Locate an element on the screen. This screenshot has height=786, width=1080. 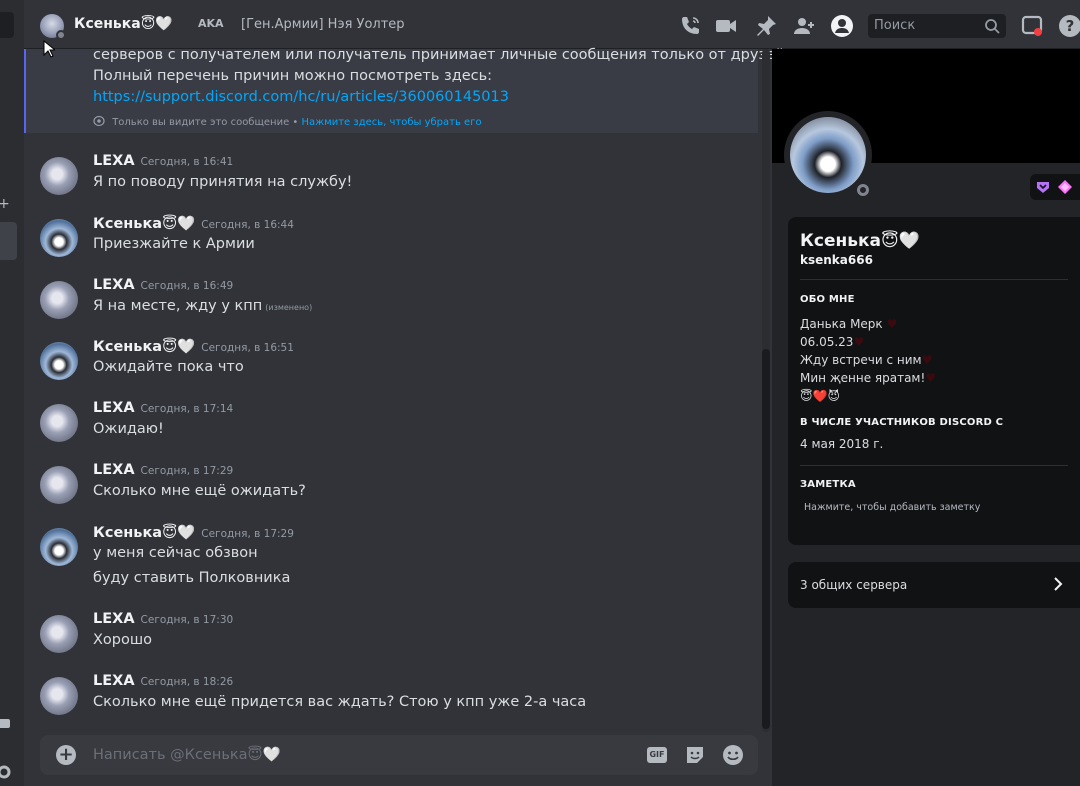
member-since-heading: В ЧИСЛЕ УЧАСТНИКОВ DISCORD С is located at coordinates (902, 422).